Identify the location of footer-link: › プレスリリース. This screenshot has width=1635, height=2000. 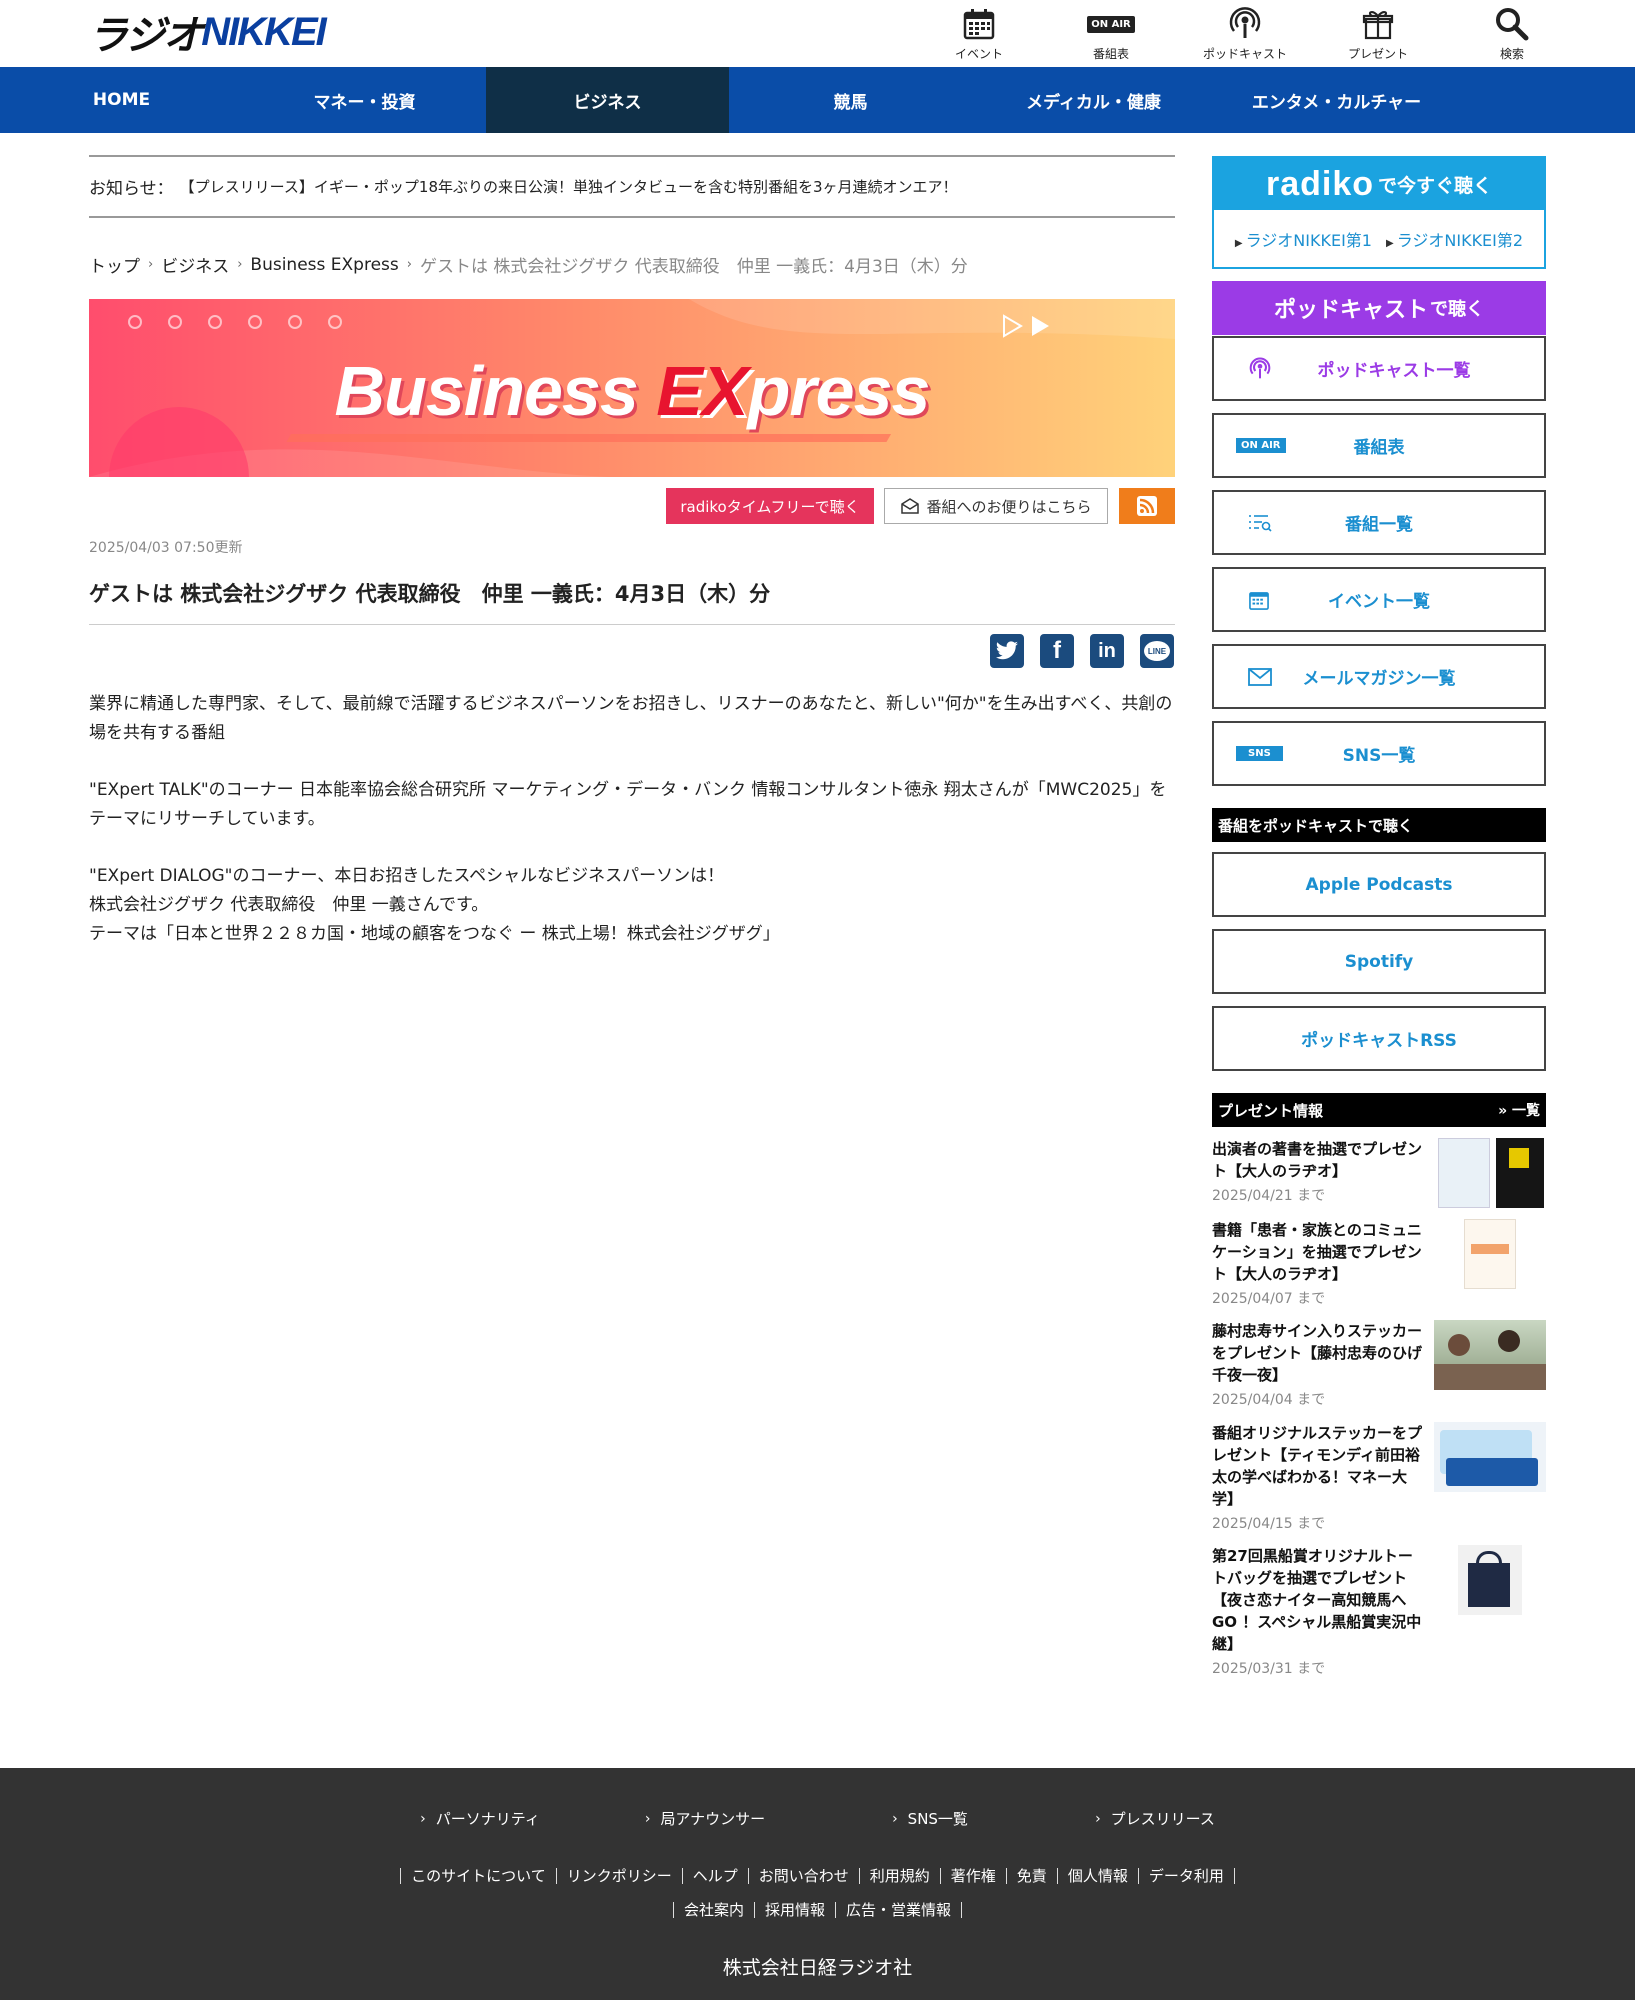
(1155, 1818).